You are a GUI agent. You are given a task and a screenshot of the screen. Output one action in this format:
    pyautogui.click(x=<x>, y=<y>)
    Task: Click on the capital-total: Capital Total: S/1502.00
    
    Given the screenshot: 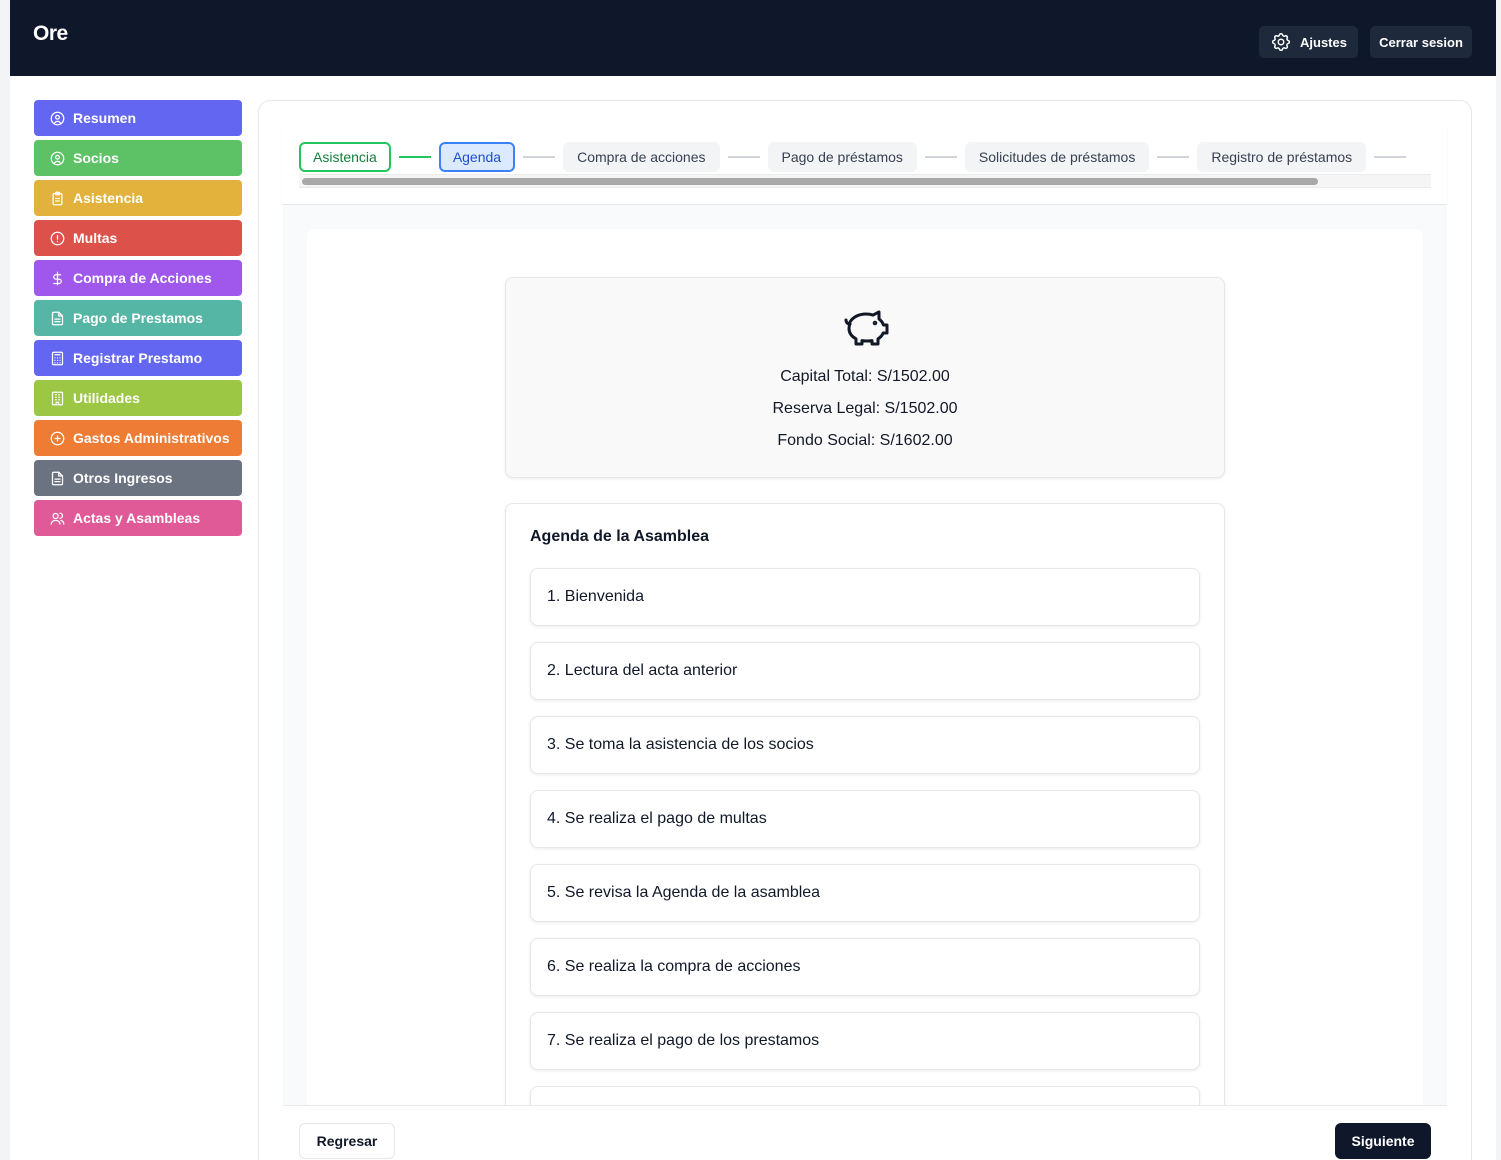 What is the action you would take?
    pyautogui.click(x=865, y=376)
    